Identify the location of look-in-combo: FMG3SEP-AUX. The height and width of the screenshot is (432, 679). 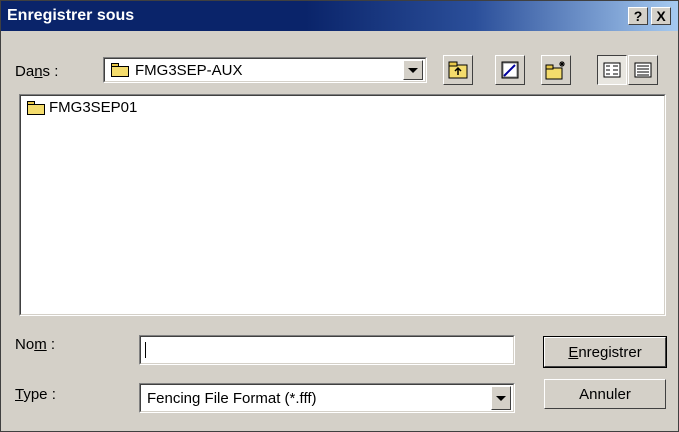
(265, 70).